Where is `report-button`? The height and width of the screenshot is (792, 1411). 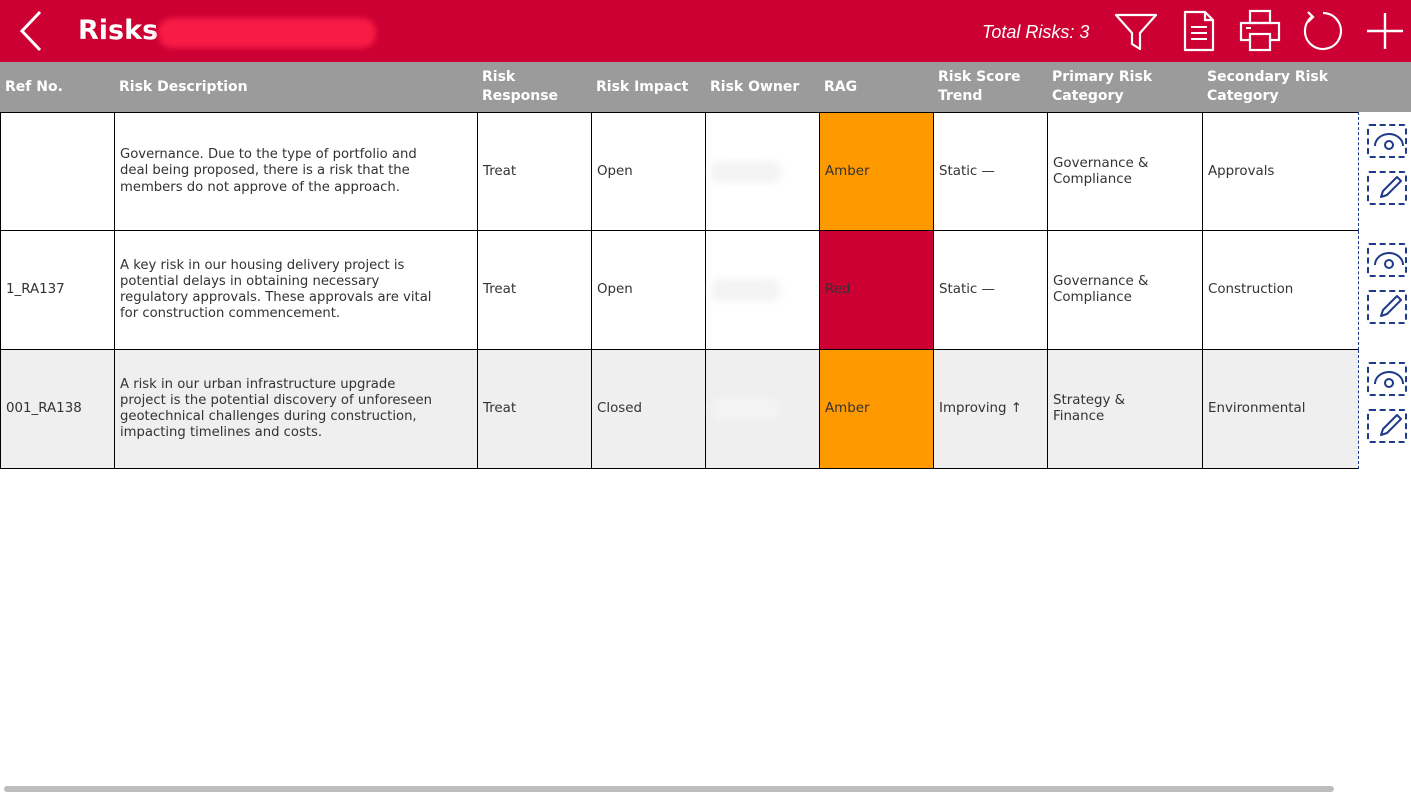 report-button is located at coordinates (1199, 31).